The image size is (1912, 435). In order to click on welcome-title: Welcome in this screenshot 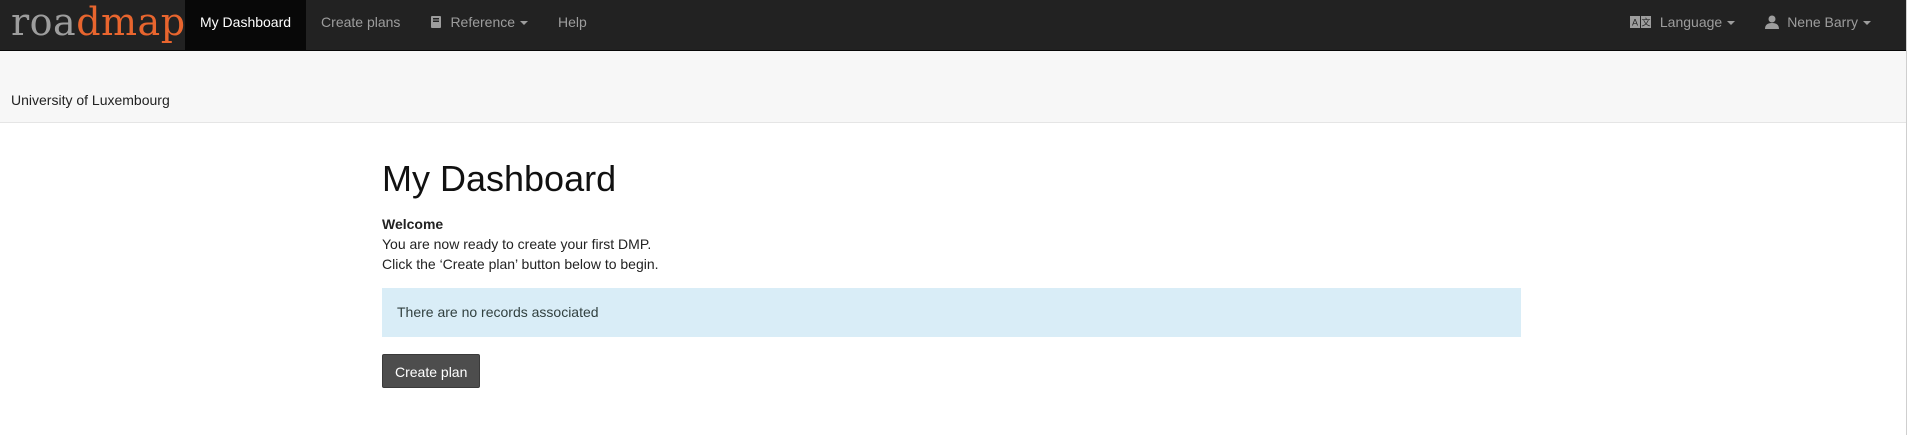, I will do `click(413, 224)`.